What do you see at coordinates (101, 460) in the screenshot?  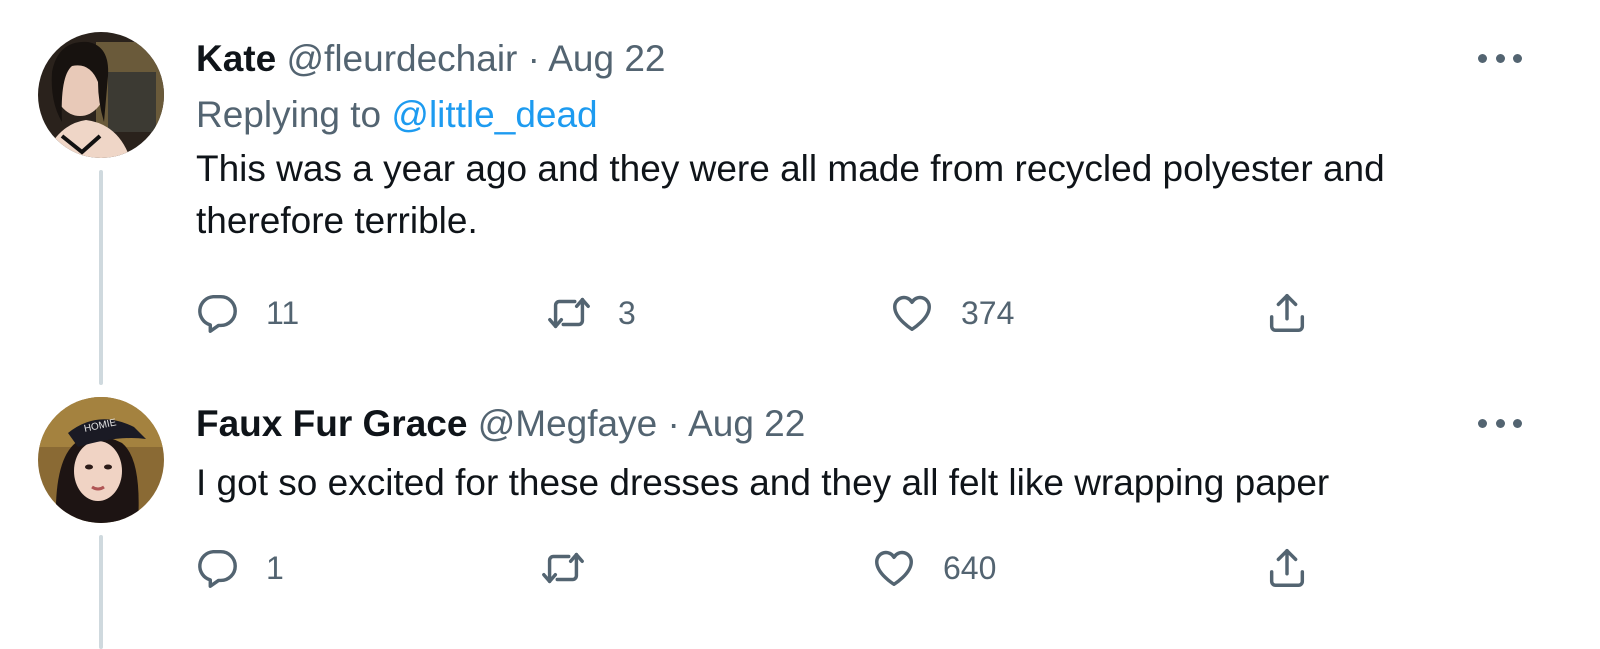 I see `avatar: HOMIE` at bounding box center [101, 460].